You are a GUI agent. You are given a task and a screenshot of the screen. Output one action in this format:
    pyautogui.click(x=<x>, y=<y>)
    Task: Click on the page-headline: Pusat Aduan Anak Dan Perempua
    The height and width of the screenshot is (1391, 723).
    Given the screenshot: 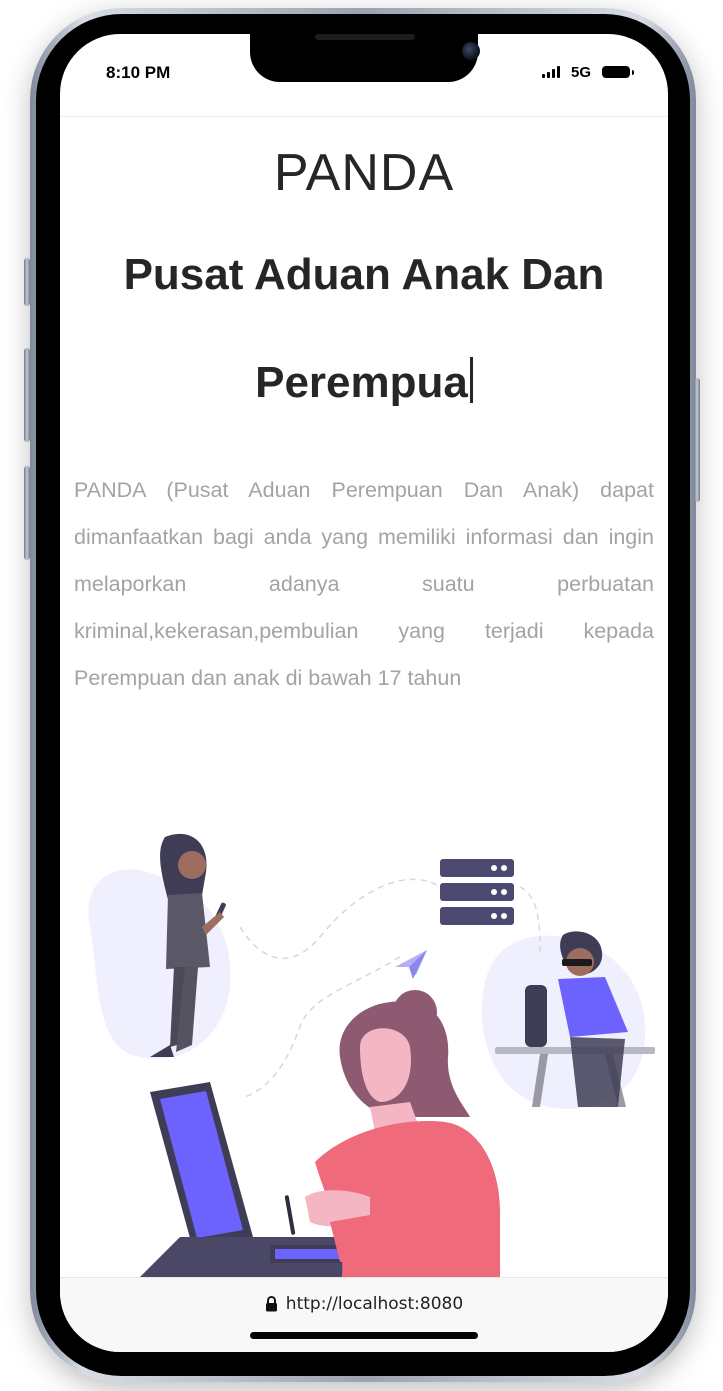 What is the action you would take?
    pyautogui.click(x=364, y=329)
    